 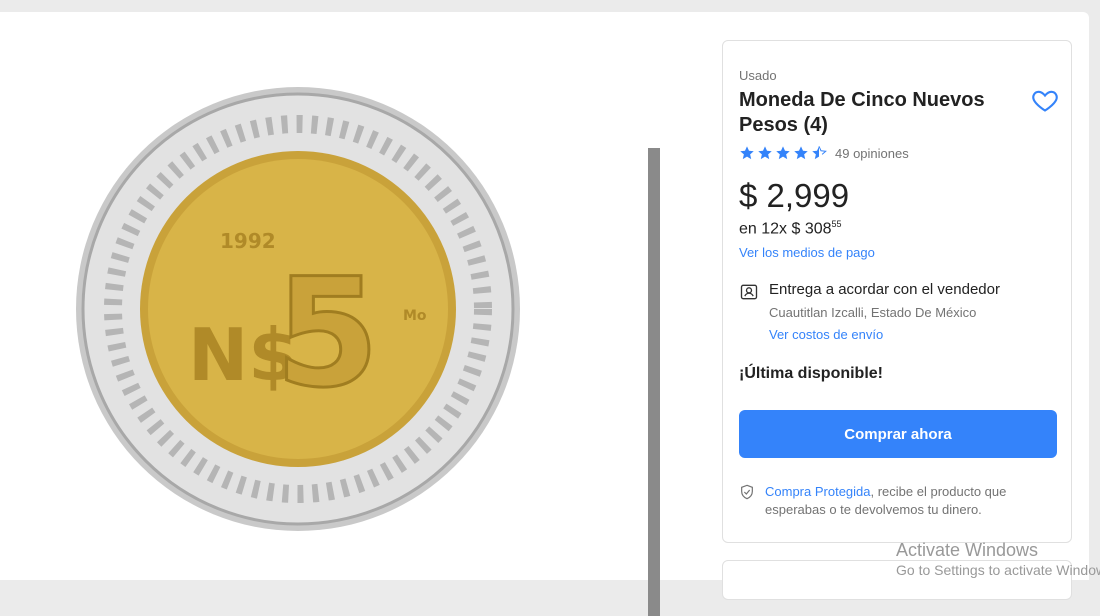 What do you see at coordinates (884, 289) in the screenshot?
I see `shipping-title: Entrega a acordar con el vendedor` at bounding box center [884, 289].